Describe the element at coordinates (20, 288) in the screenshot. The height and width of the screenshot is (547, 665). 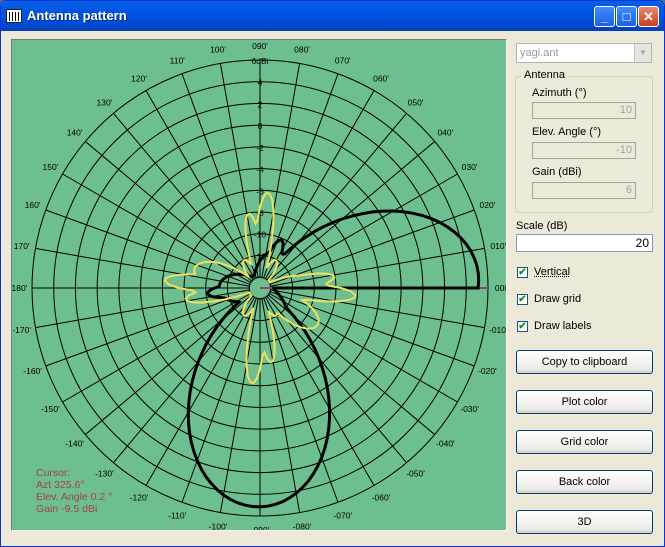
I see `angle-label: -180'` at that location.